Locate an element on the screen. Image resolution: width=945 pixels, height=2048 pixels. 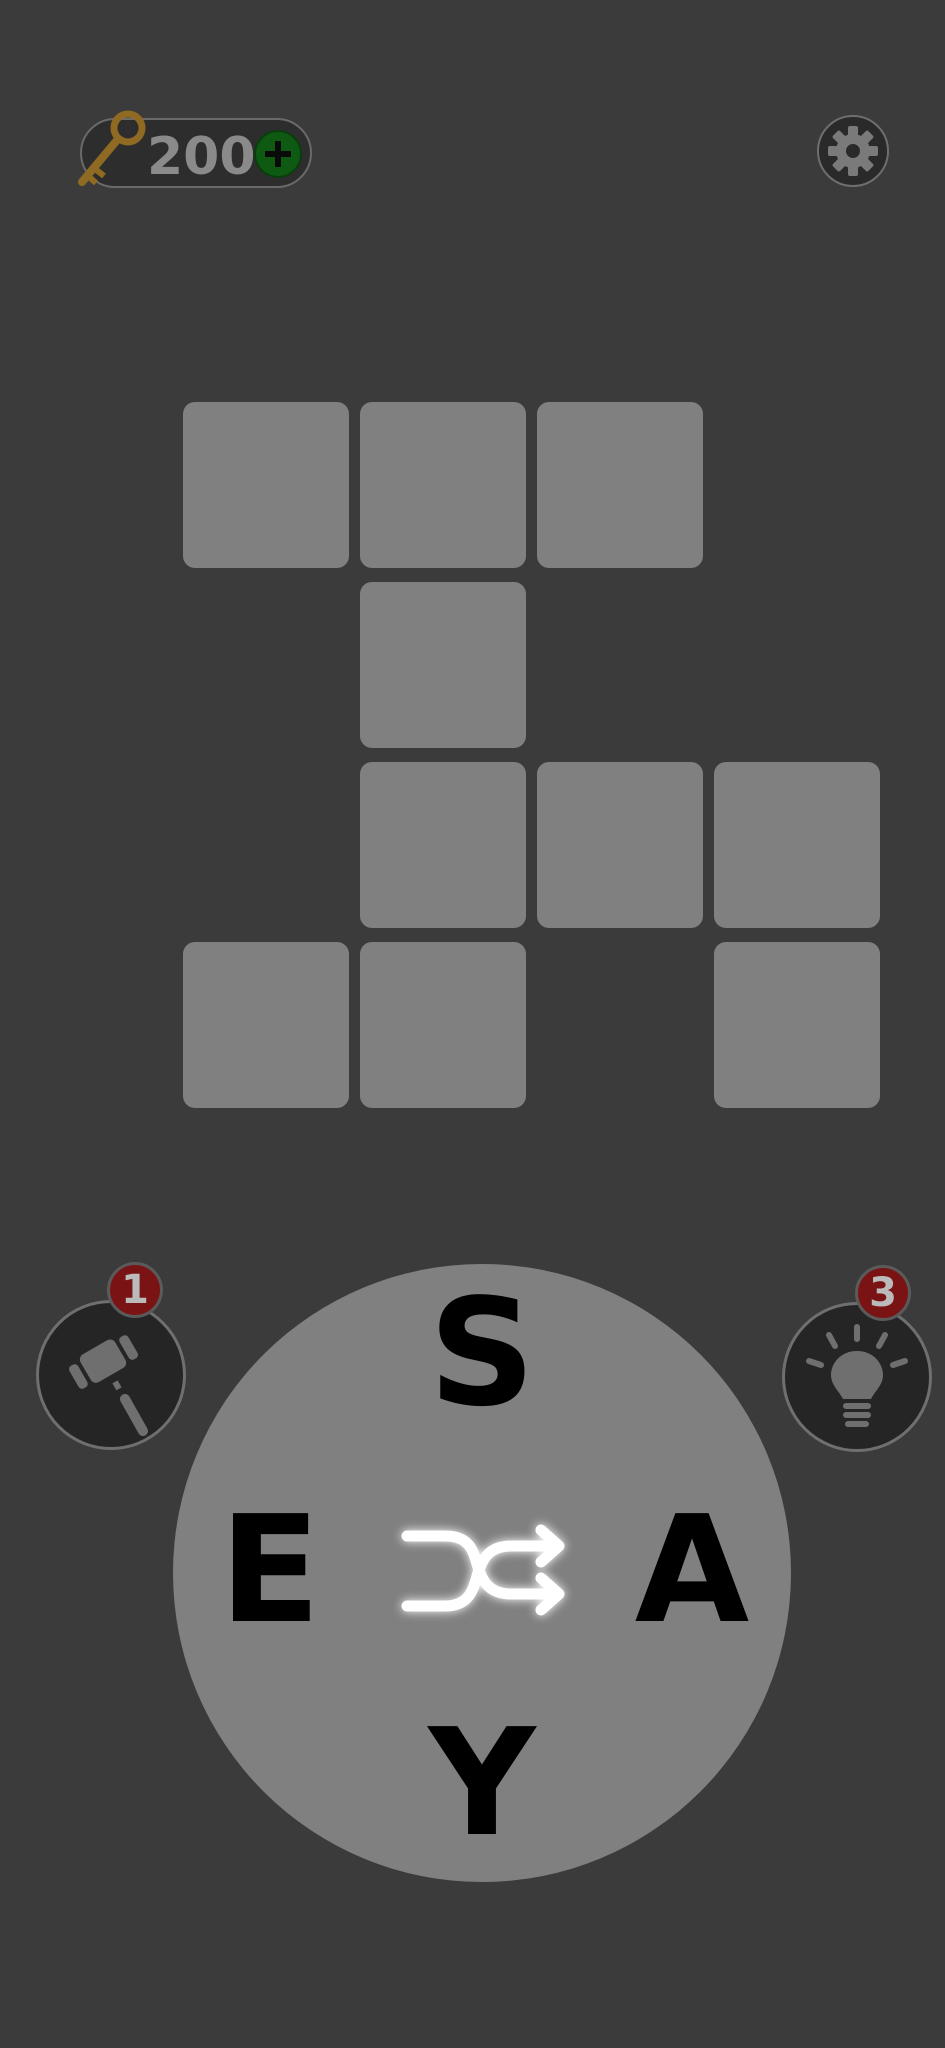
hint-button is located at coordinates (857, 1377).